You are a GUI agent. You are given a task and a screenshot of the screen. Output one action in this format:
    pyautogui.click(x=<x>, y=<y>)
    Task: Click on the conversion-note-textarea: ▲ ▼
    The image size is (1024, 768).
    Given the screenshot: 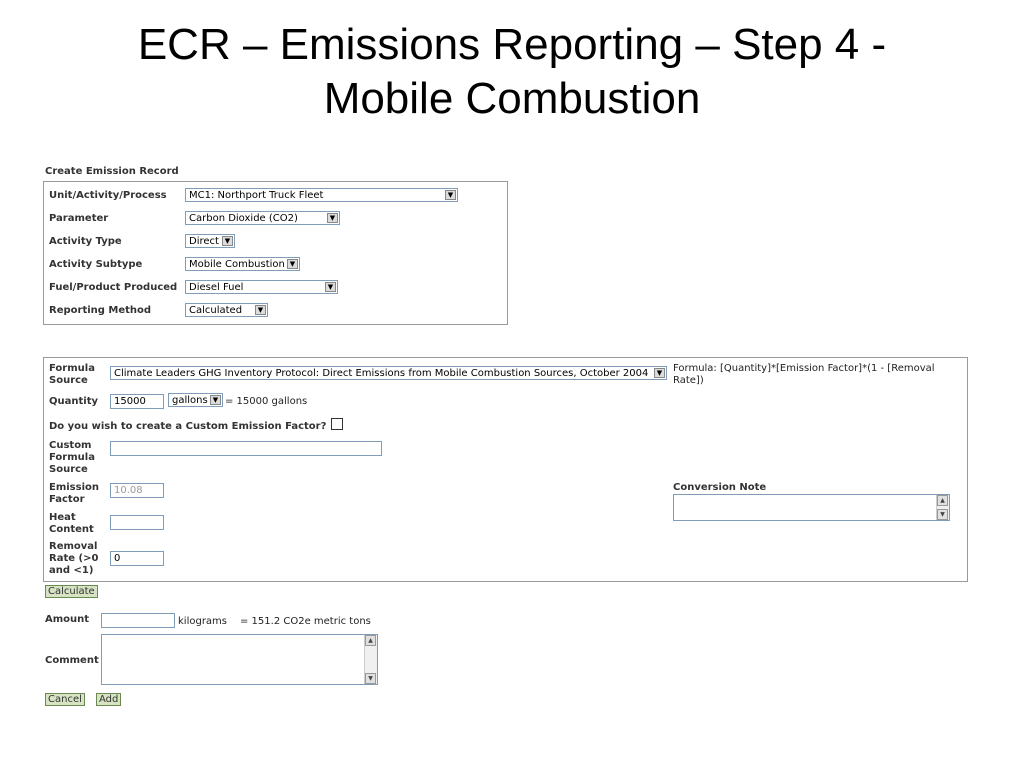 What is the action you would take?
    pyautogui.click(x=811, y=507)
    